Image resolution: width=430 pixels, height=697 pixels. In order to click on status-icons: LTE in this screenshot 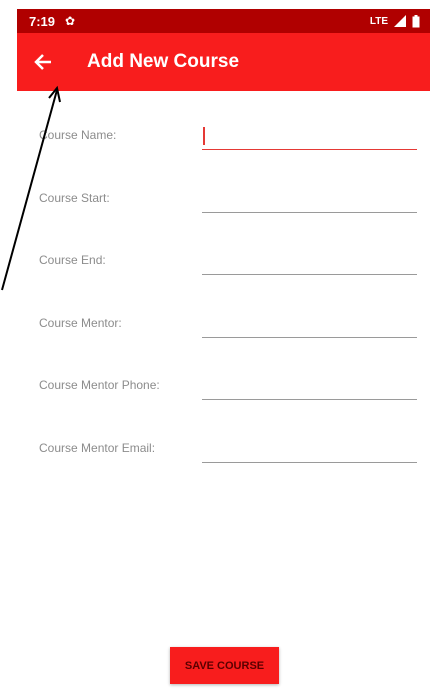, I will do `click(394, 21)`.